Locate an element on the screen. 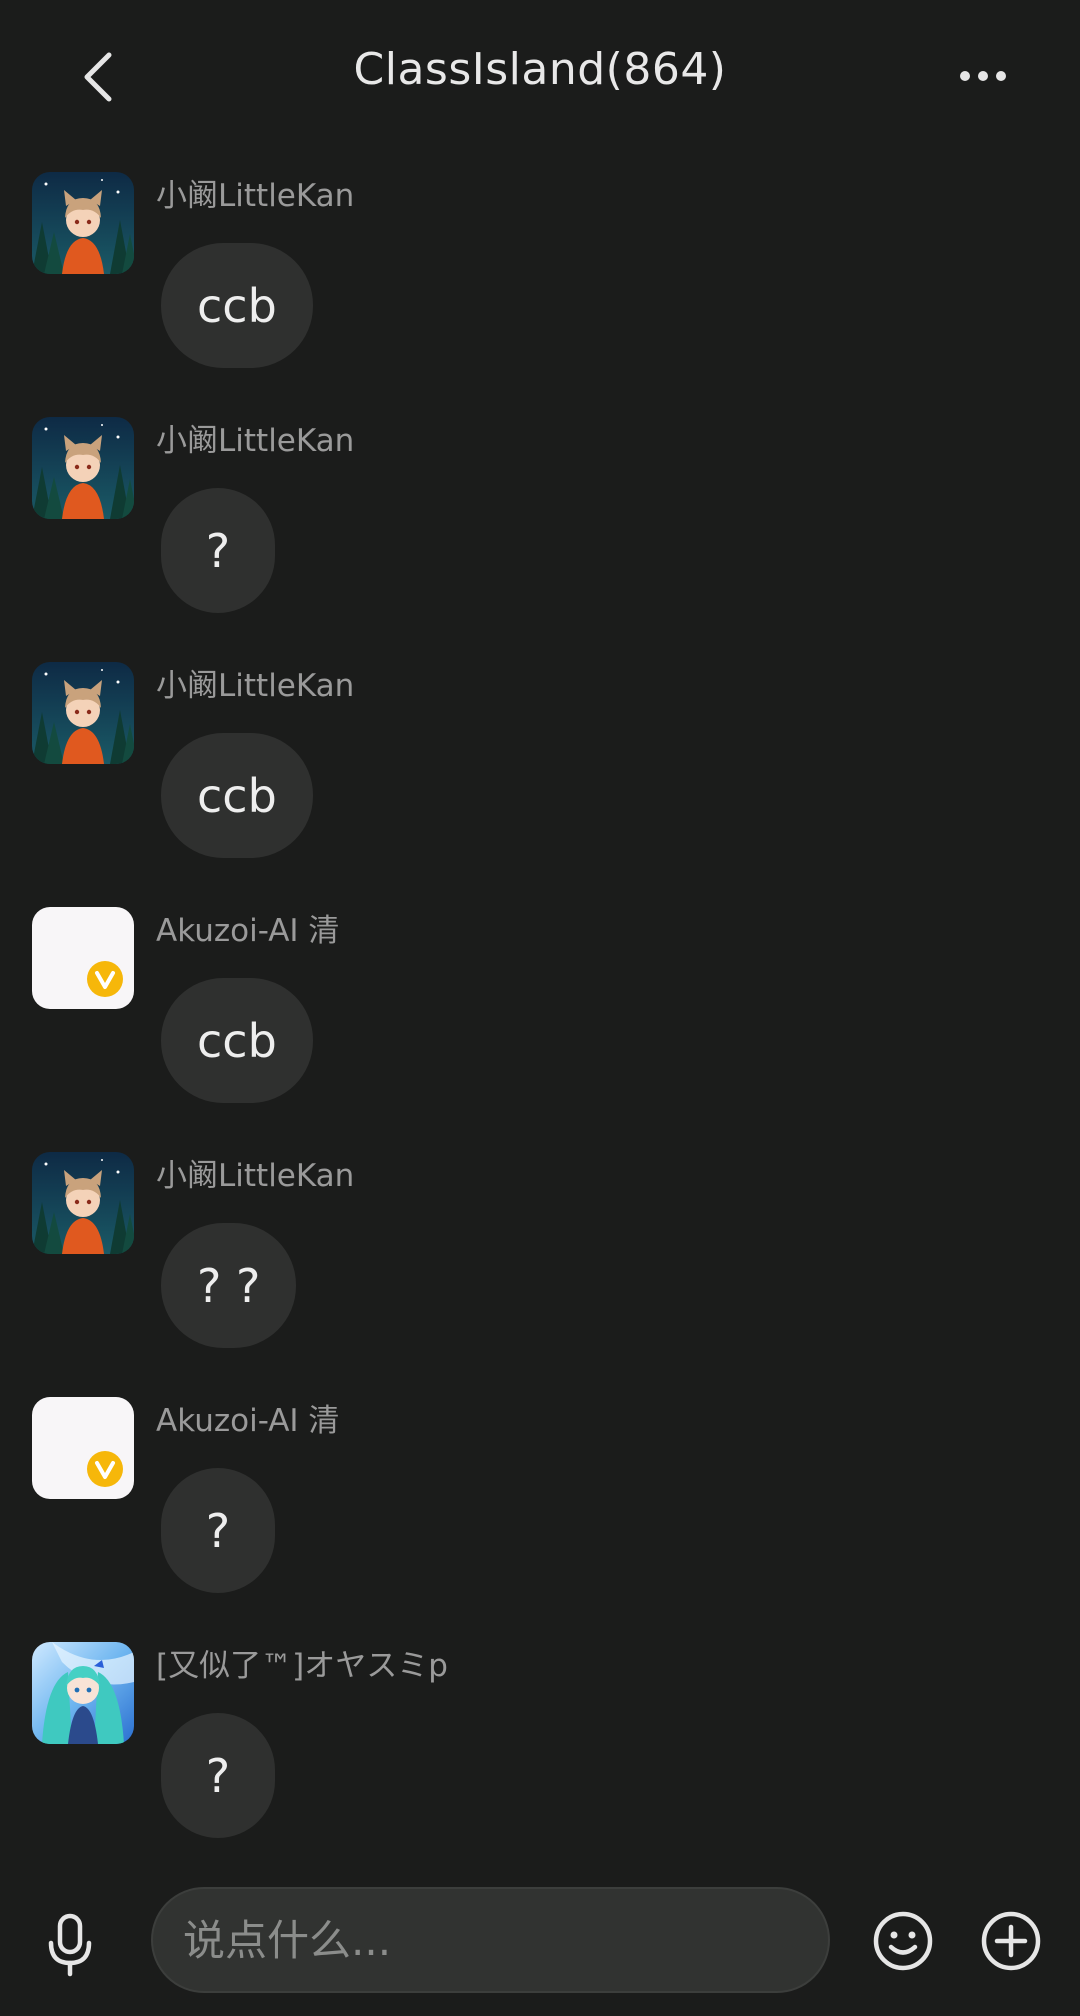 This screenshot has width=1080, height=2016. message-bubble: ? ? is located at coordinates (229, 1285).